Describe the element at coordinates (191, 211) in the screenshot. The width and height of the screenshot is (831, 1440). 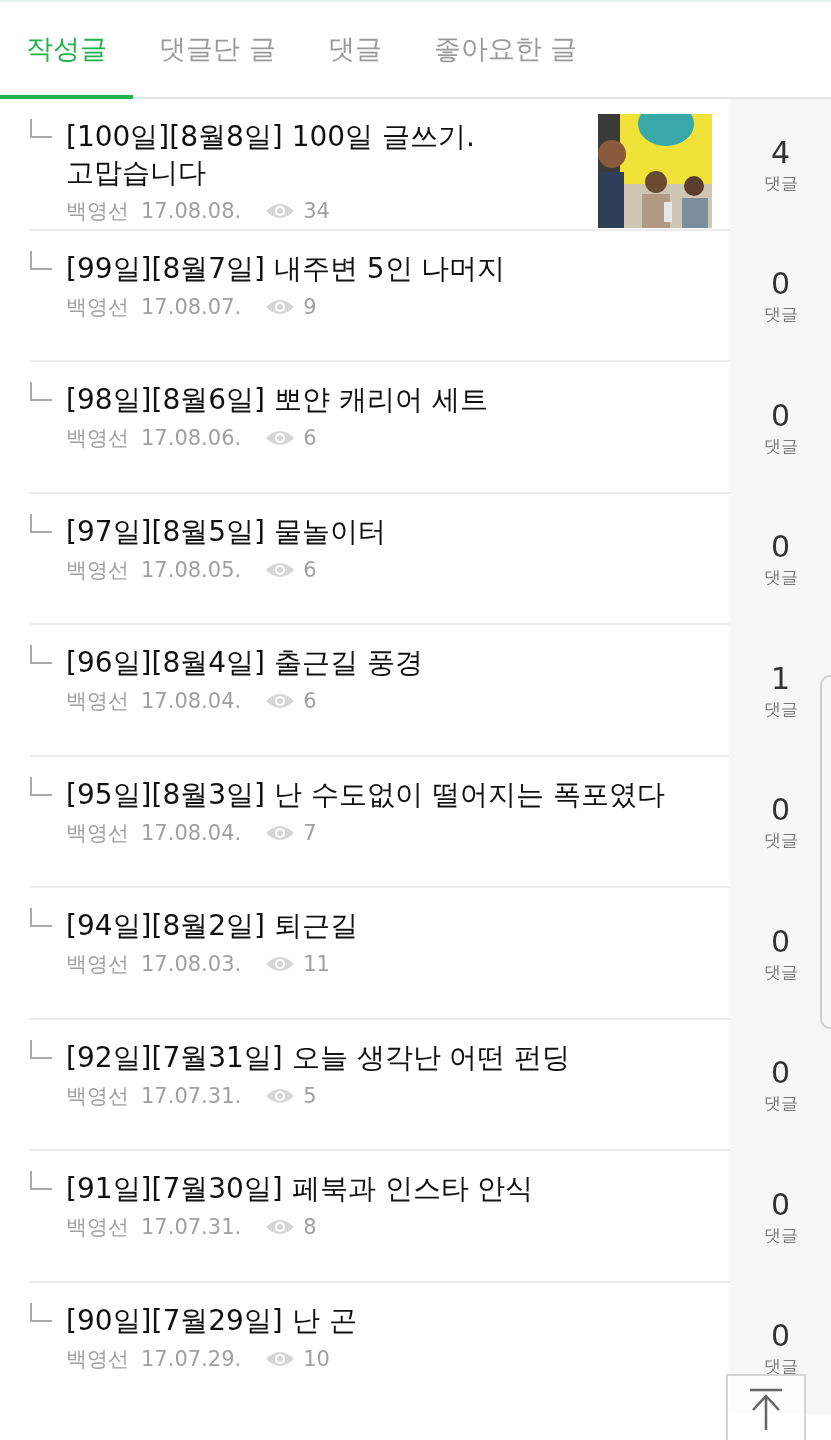
I see `post-date: 17.08.08.` at that location.